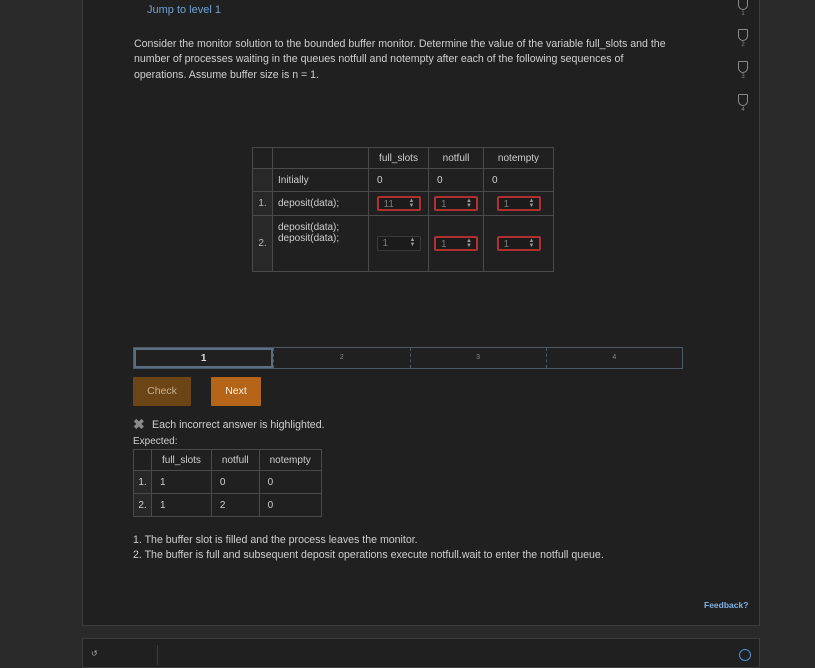 The width and height of the screenshot is (815, 668). I want to click on notfull-input-1: 1 ▲ ▼, so click(456, 203).